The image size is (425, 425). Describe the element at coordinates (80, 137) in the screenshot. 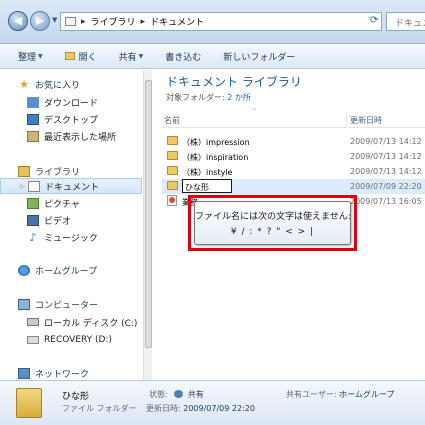

I see `nav-label: 最近表示した場所` at that location.